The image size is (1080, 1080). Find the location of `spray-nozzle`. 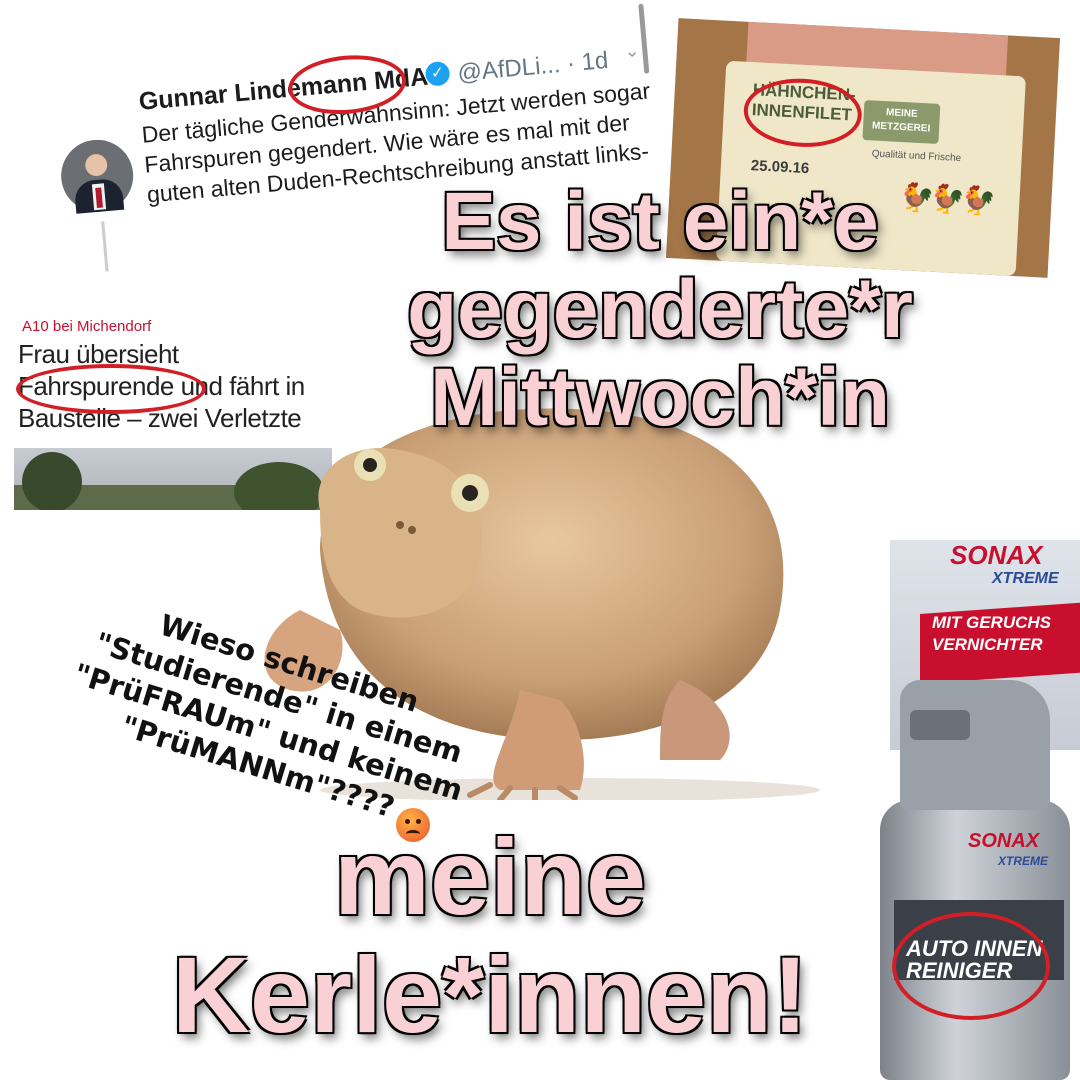

spray-nozzle is located at coordinates (940, 725).